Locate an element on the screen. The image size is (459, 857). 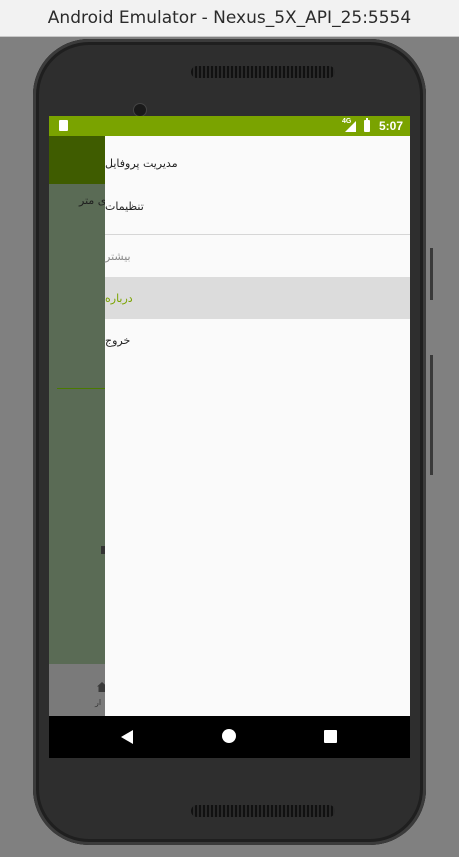
window-title: Android Emulator - Nexus_5X_API_25:5554 is located at coordinates (229, 18).